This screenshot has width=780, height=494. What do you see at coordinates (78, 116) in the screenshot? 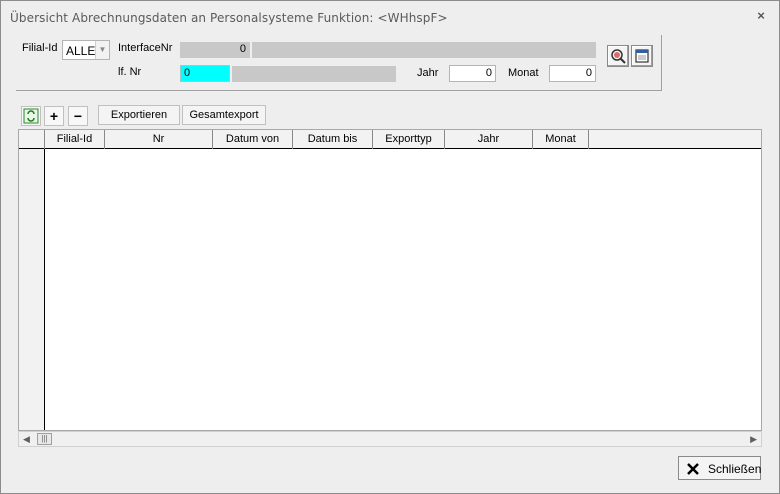
I see `remove-row-button: −` at bounding box center [78, 116].